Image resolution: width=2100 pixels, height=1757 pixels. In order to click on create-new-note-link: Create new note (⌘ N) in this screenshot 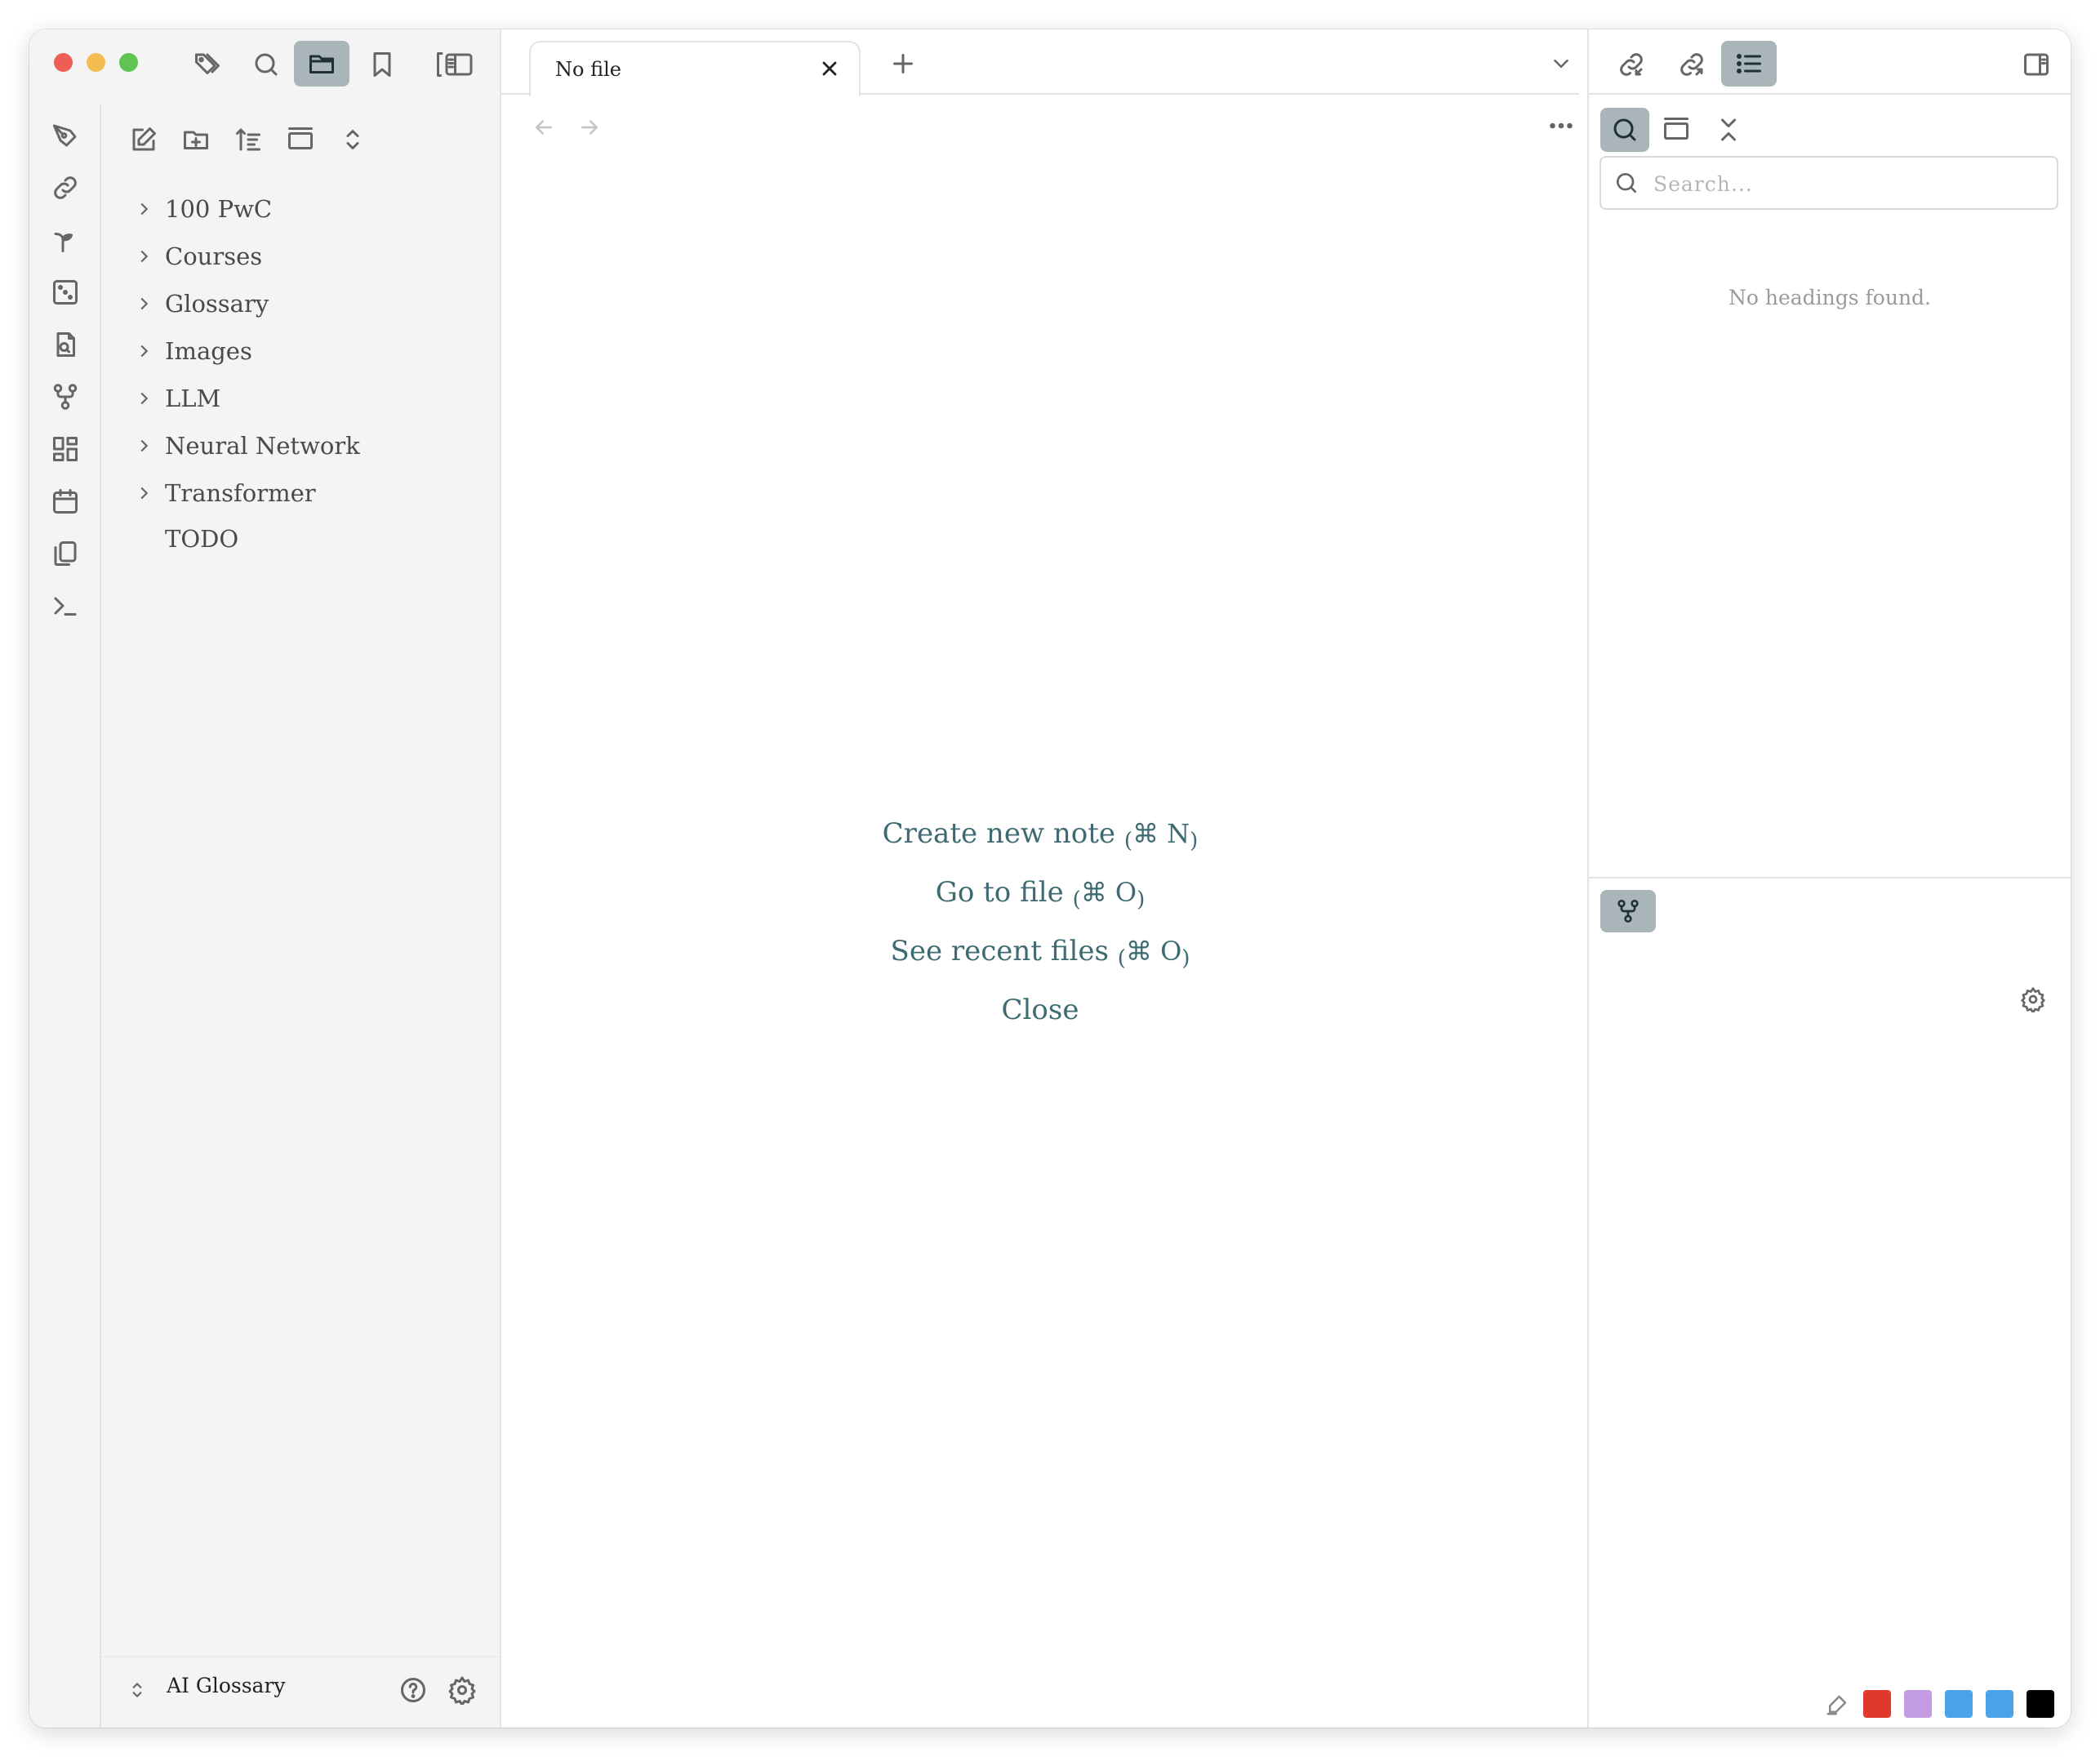, I will do `click(1040, 835)`.